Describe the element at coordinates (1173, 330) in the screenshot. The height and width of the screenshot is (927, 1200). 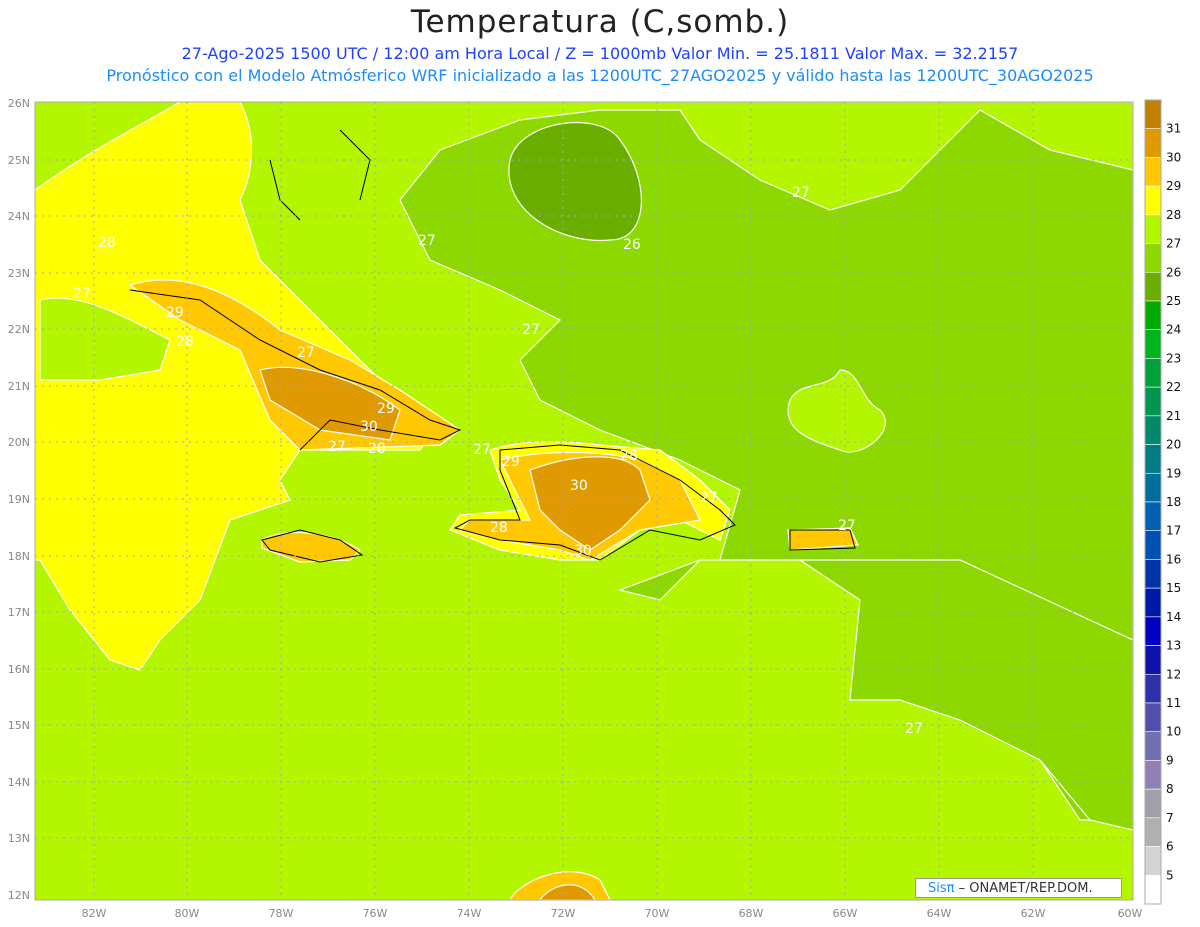
I see `colorbar-label: 24` at that location.